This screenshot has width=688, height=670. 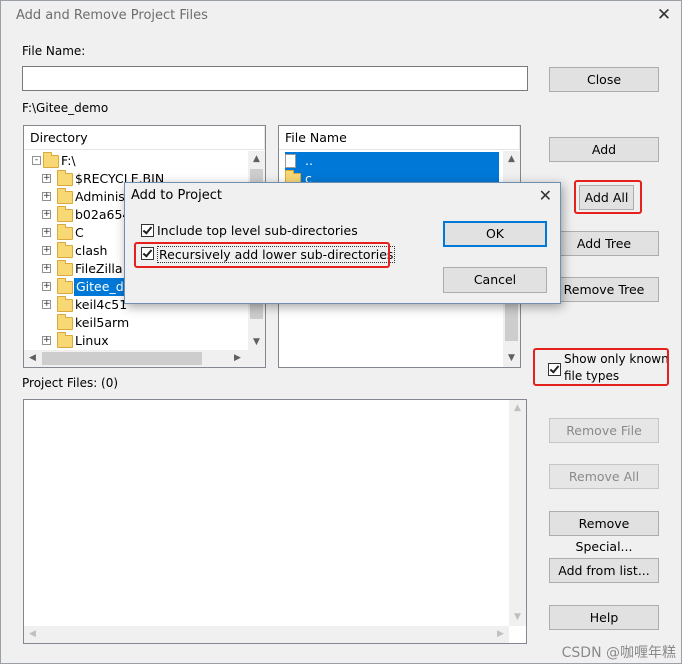 I want to click on tree-item-label: clash, so click(x=91, y=250).